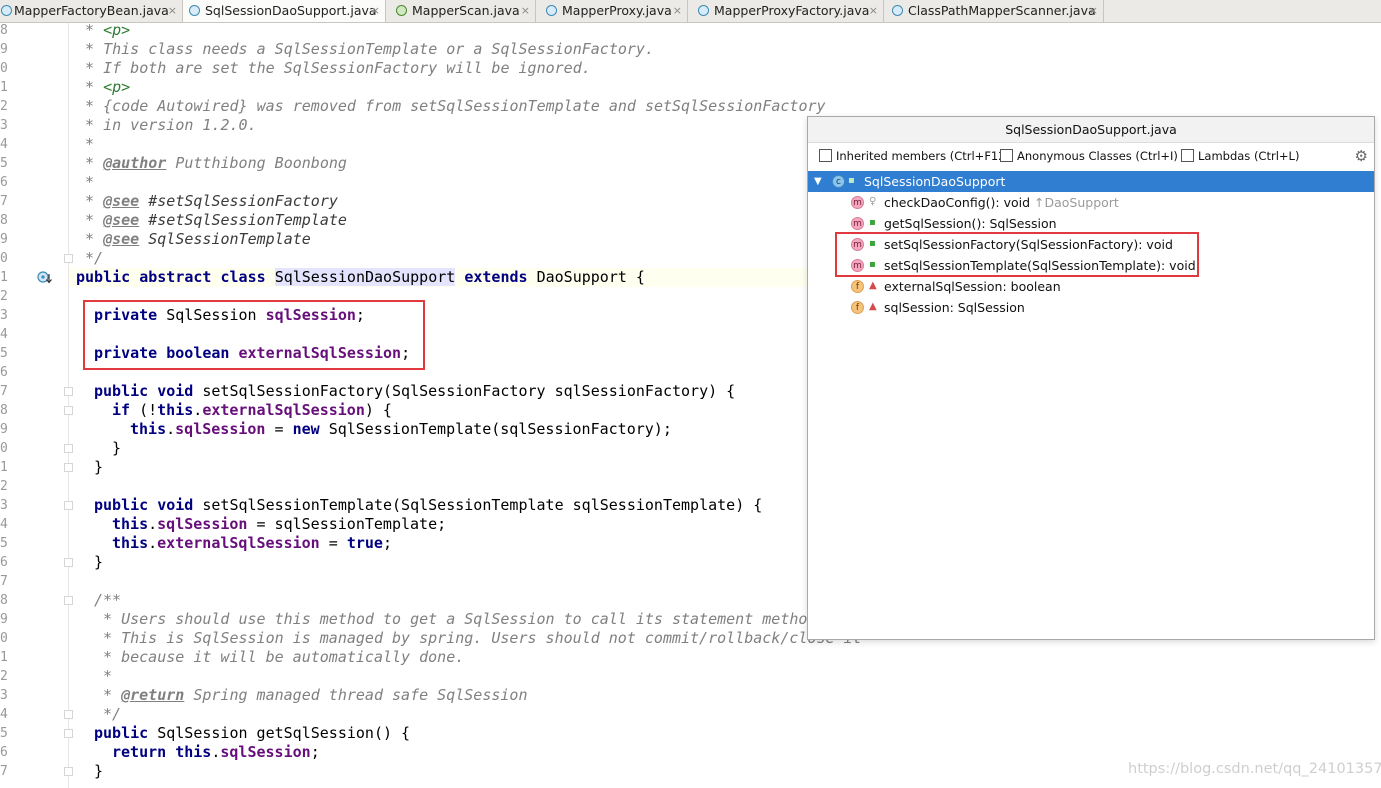 This screenshot has width=1381, height=788. Describe the element at coordinates (99, 562) in the screenshot. I see `code-line: }` at that location.